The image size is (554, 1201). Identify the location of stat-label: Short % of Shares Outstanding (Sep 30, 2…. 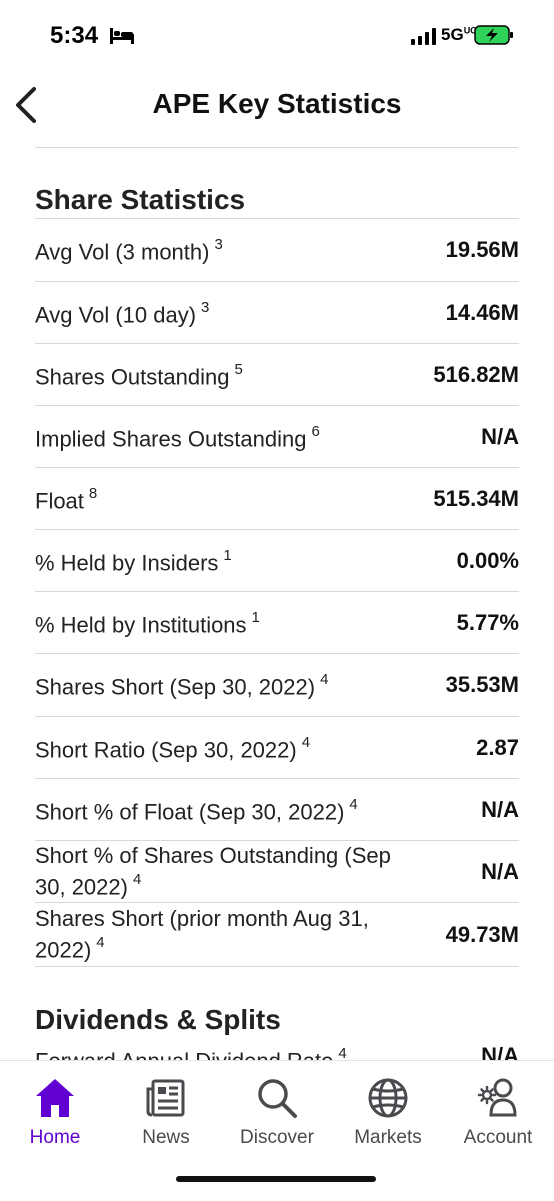
(213, 871).